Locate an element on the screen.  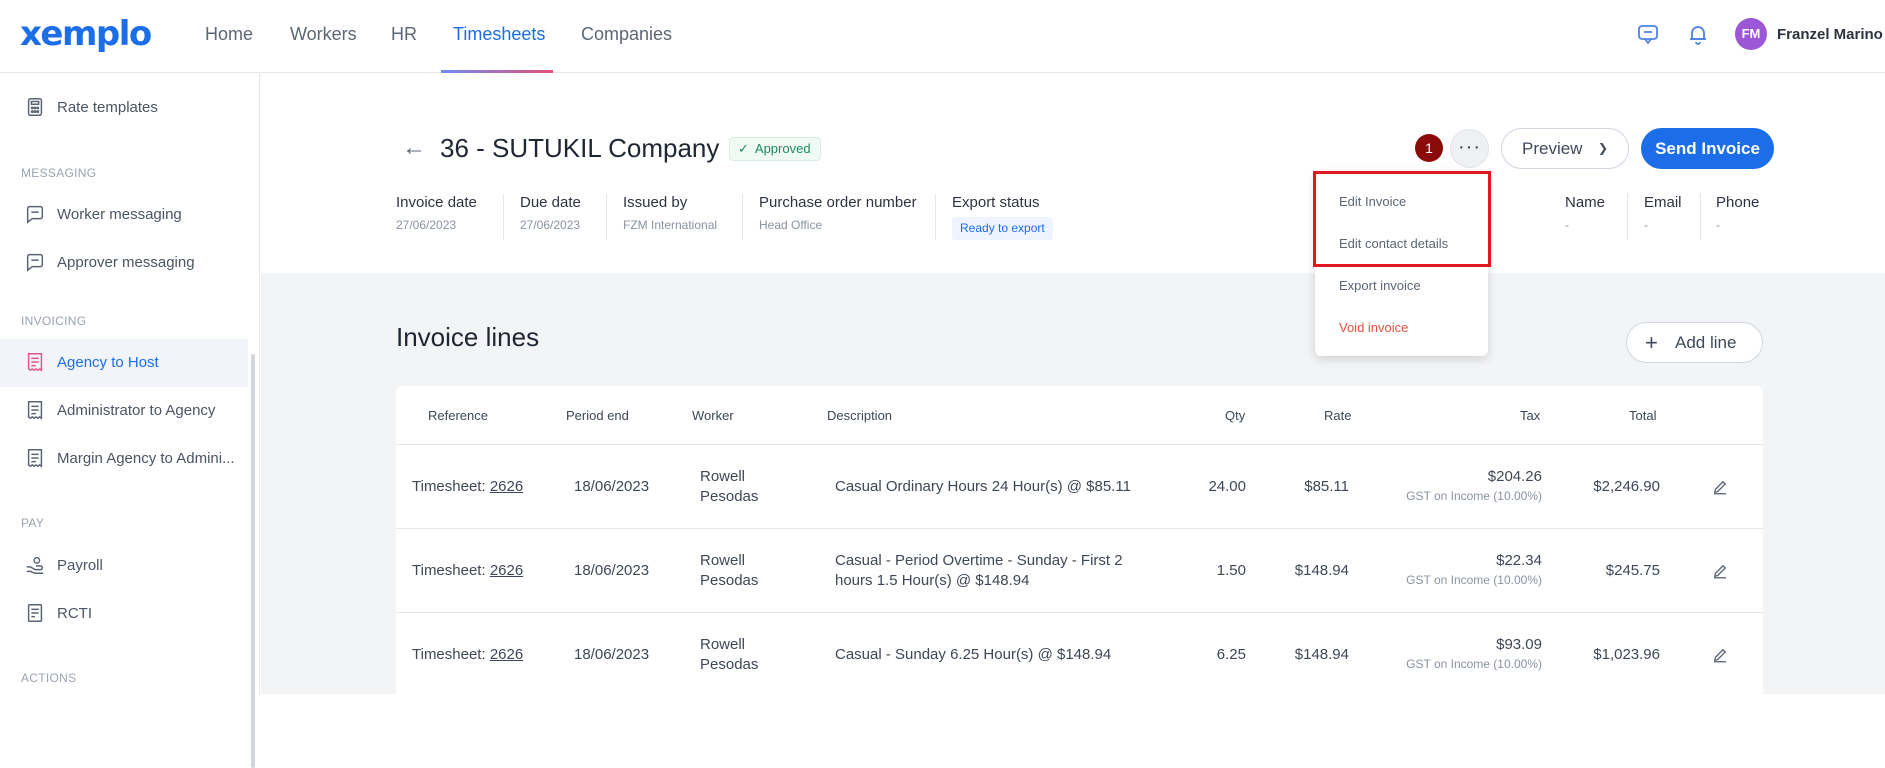
sidebar-item-payroll: Payroll is located at coordinates (124, 566).